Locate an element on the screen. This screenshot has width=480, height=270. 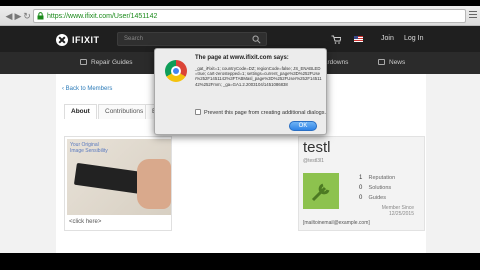
stat-label: Guides is located at coordinates (377, 198).